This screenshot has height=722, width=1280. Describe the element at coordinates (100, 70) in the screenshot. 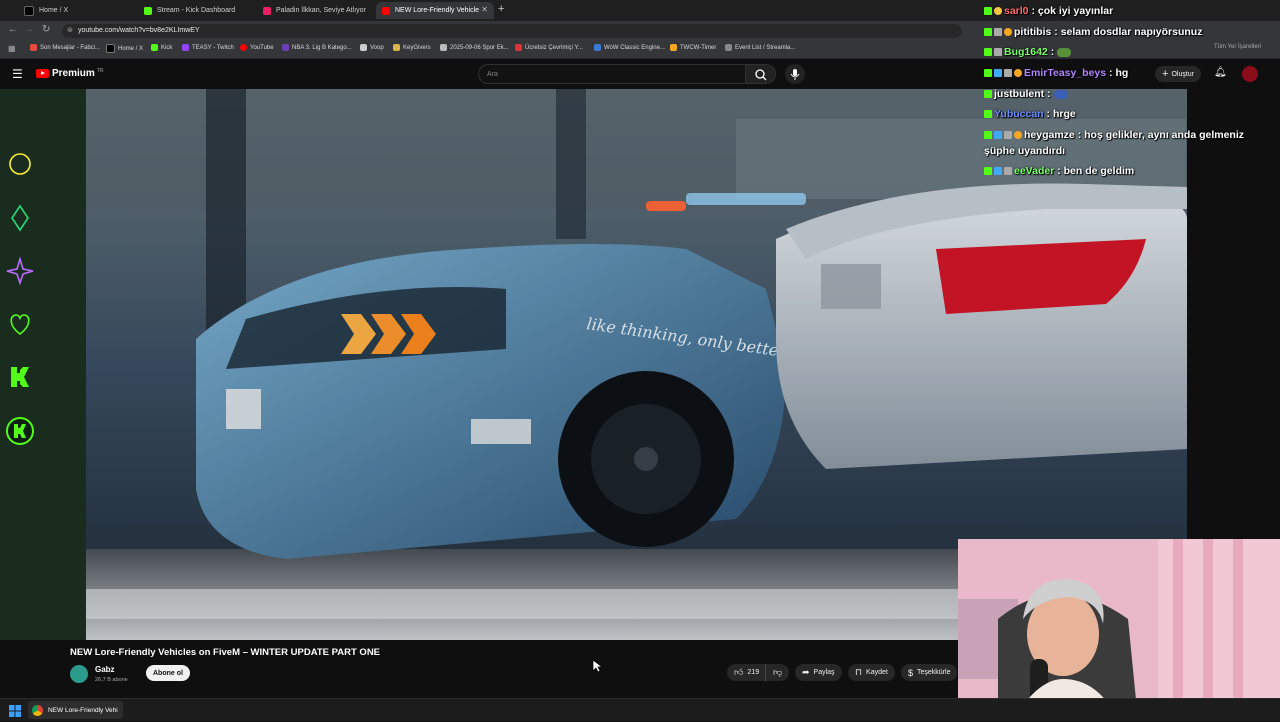

I see `country-code: TR` at that location.